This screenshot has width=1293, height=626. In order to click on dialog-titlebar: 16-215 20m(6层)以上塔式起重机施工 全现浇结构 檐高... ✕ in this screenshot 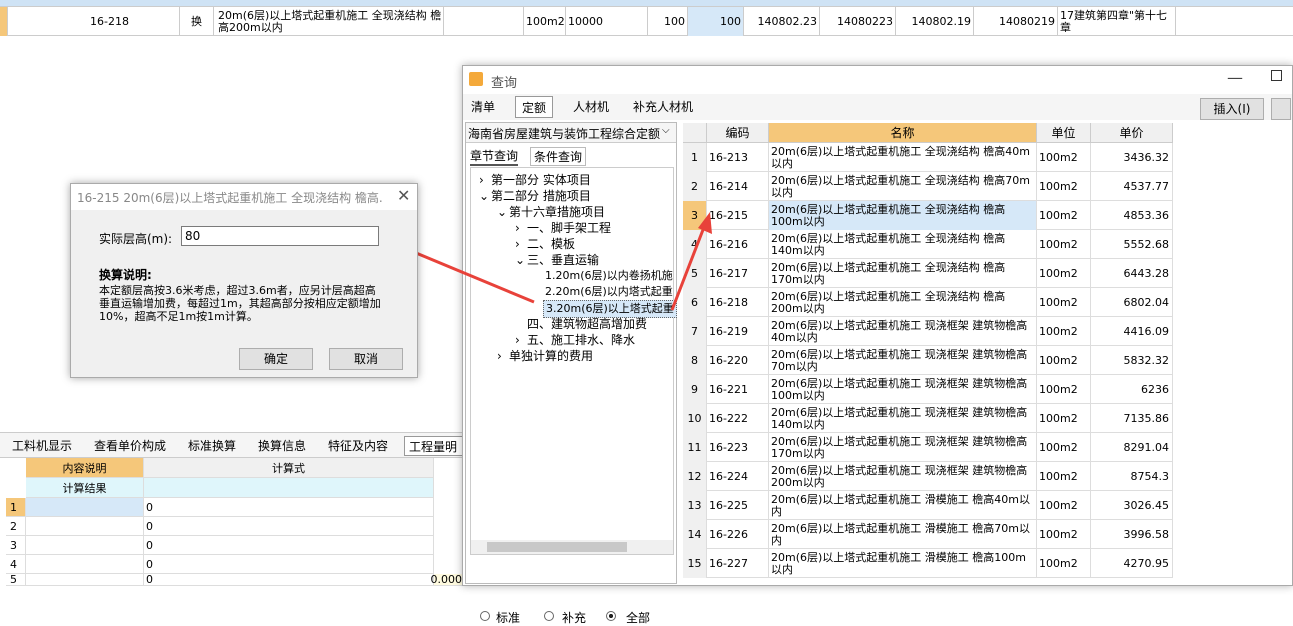, I will do `click(244, 197)`.